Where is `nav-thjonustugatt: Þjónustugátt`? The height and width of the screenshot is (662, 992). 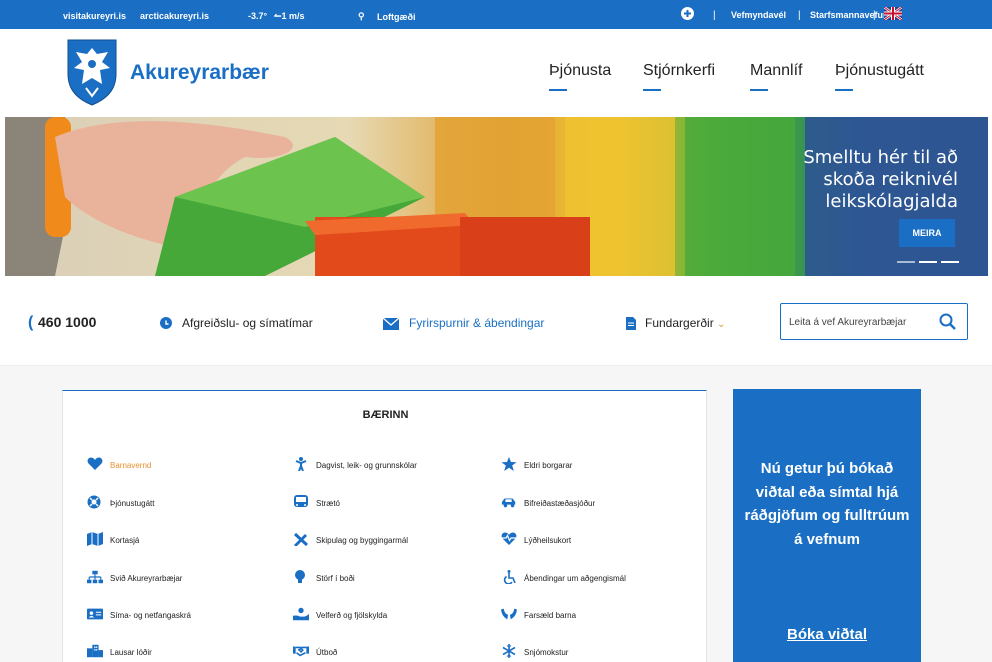 nav-thjonustugatt: Þjónustugátt is located at coordinates (879, 76).